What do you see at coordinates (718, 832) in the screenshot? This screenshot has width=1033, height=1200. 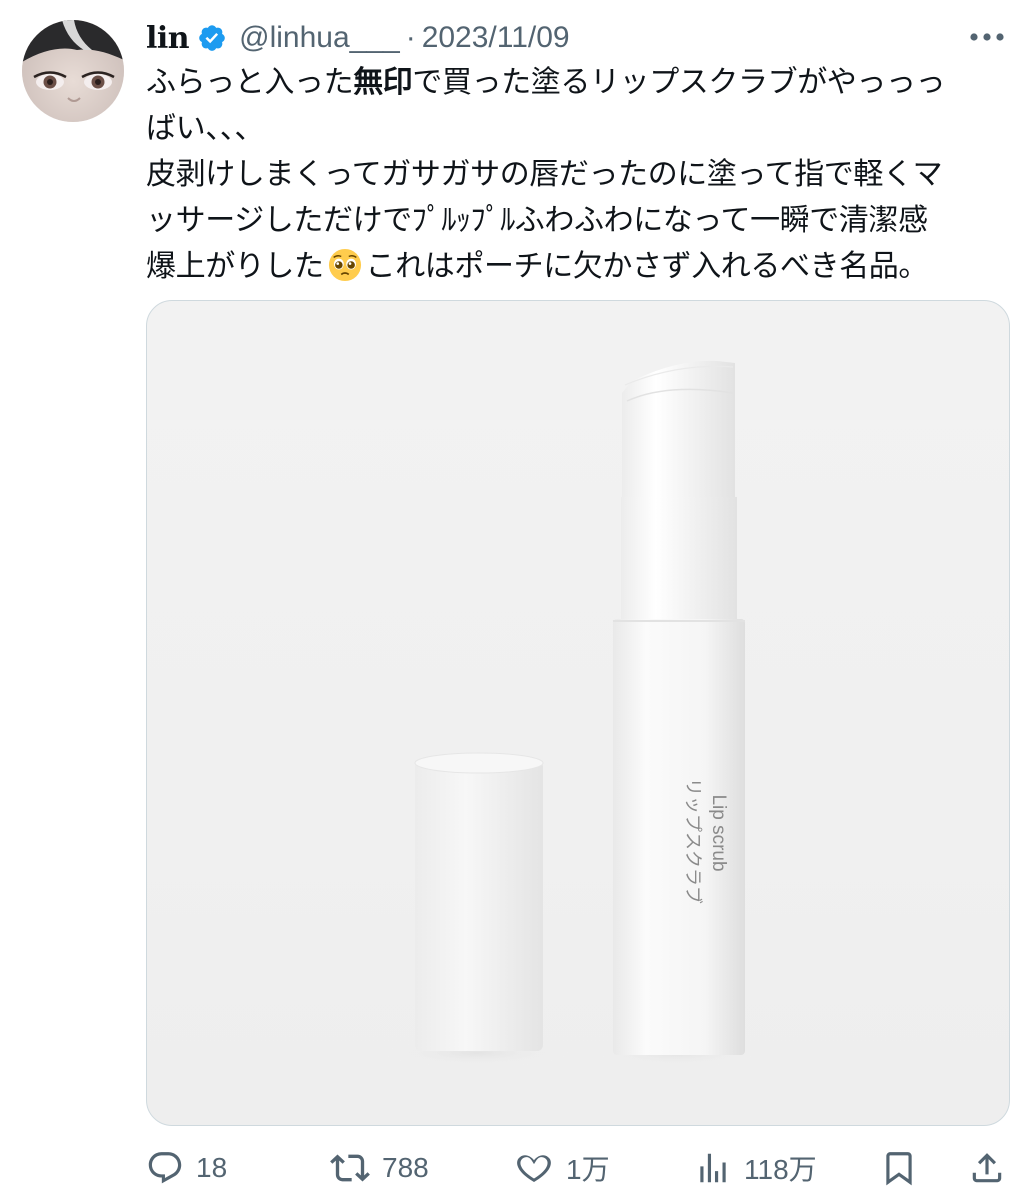 I see `product-label-en: Lip scrub` at bounding box center [718, 832].